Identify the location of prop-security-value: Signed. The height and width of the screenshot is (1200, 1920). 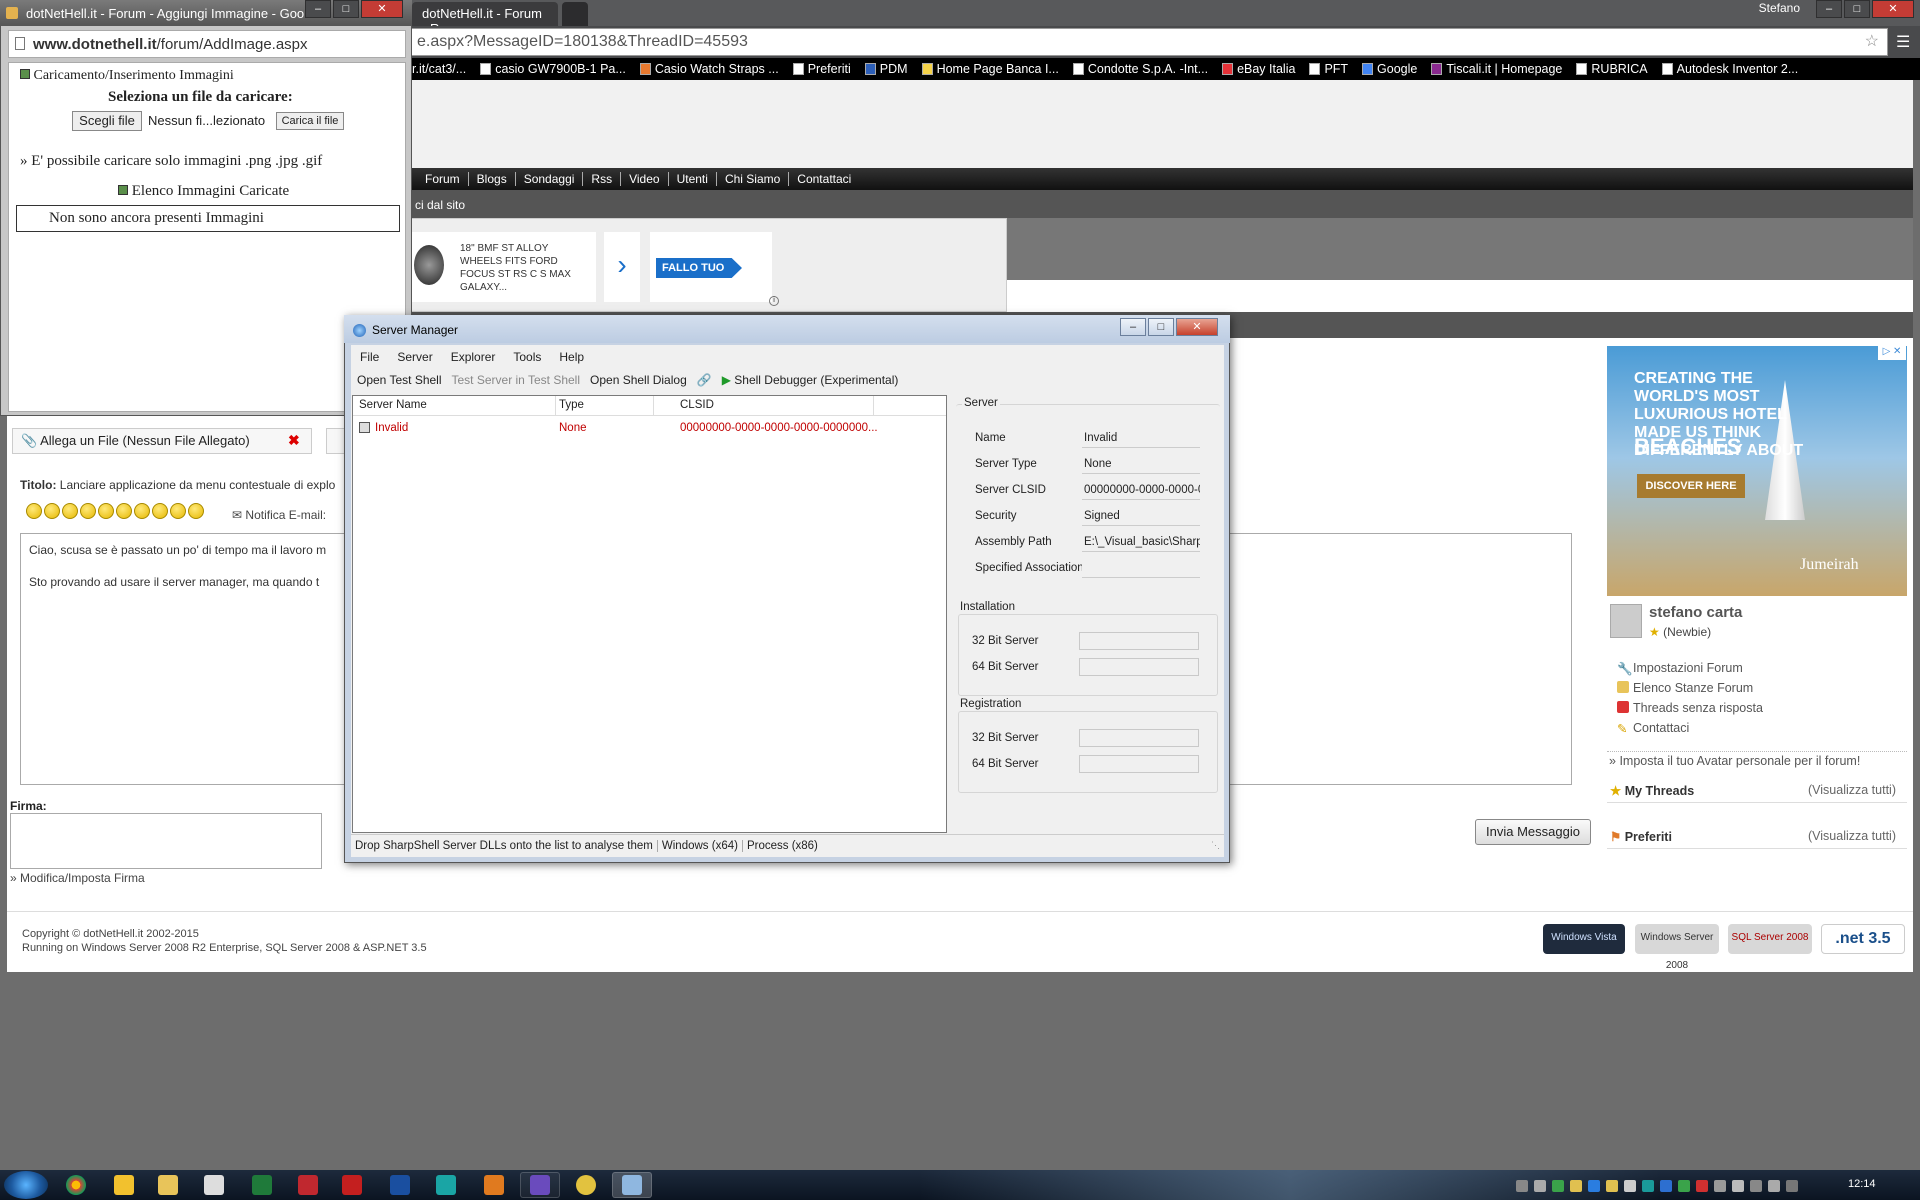
(1141, 517).